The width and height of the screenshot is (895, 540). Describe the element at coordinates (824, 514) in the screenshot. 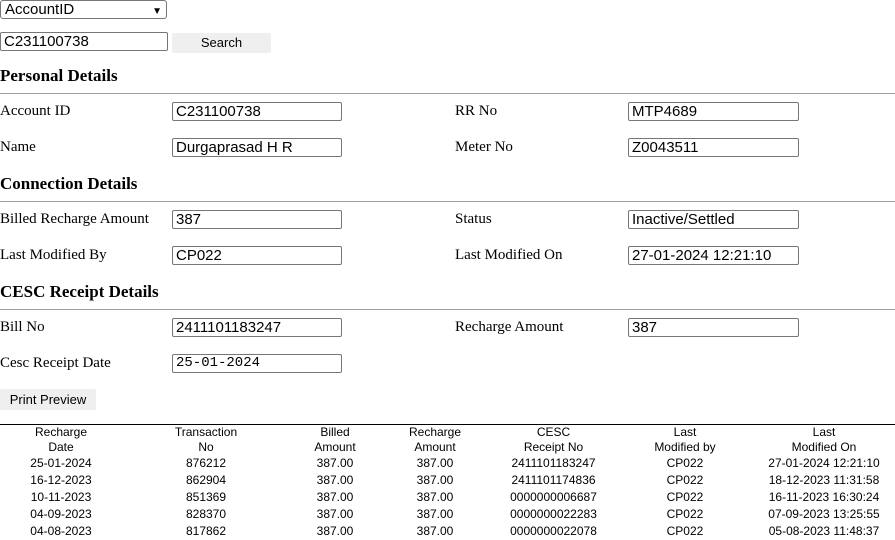

I see `cell-last-modified-on: 07-09-2023 13:25:55` at that location.